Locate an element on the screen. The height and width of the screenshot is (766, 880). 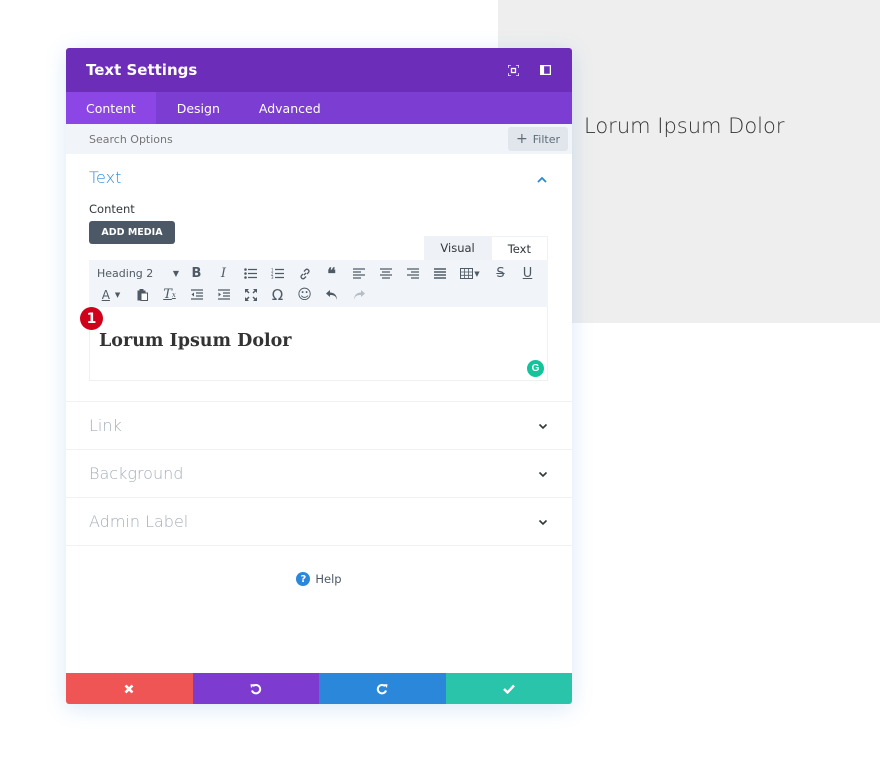
panel-tabs: Content Design Advanced is located at coordinates (319, 108).